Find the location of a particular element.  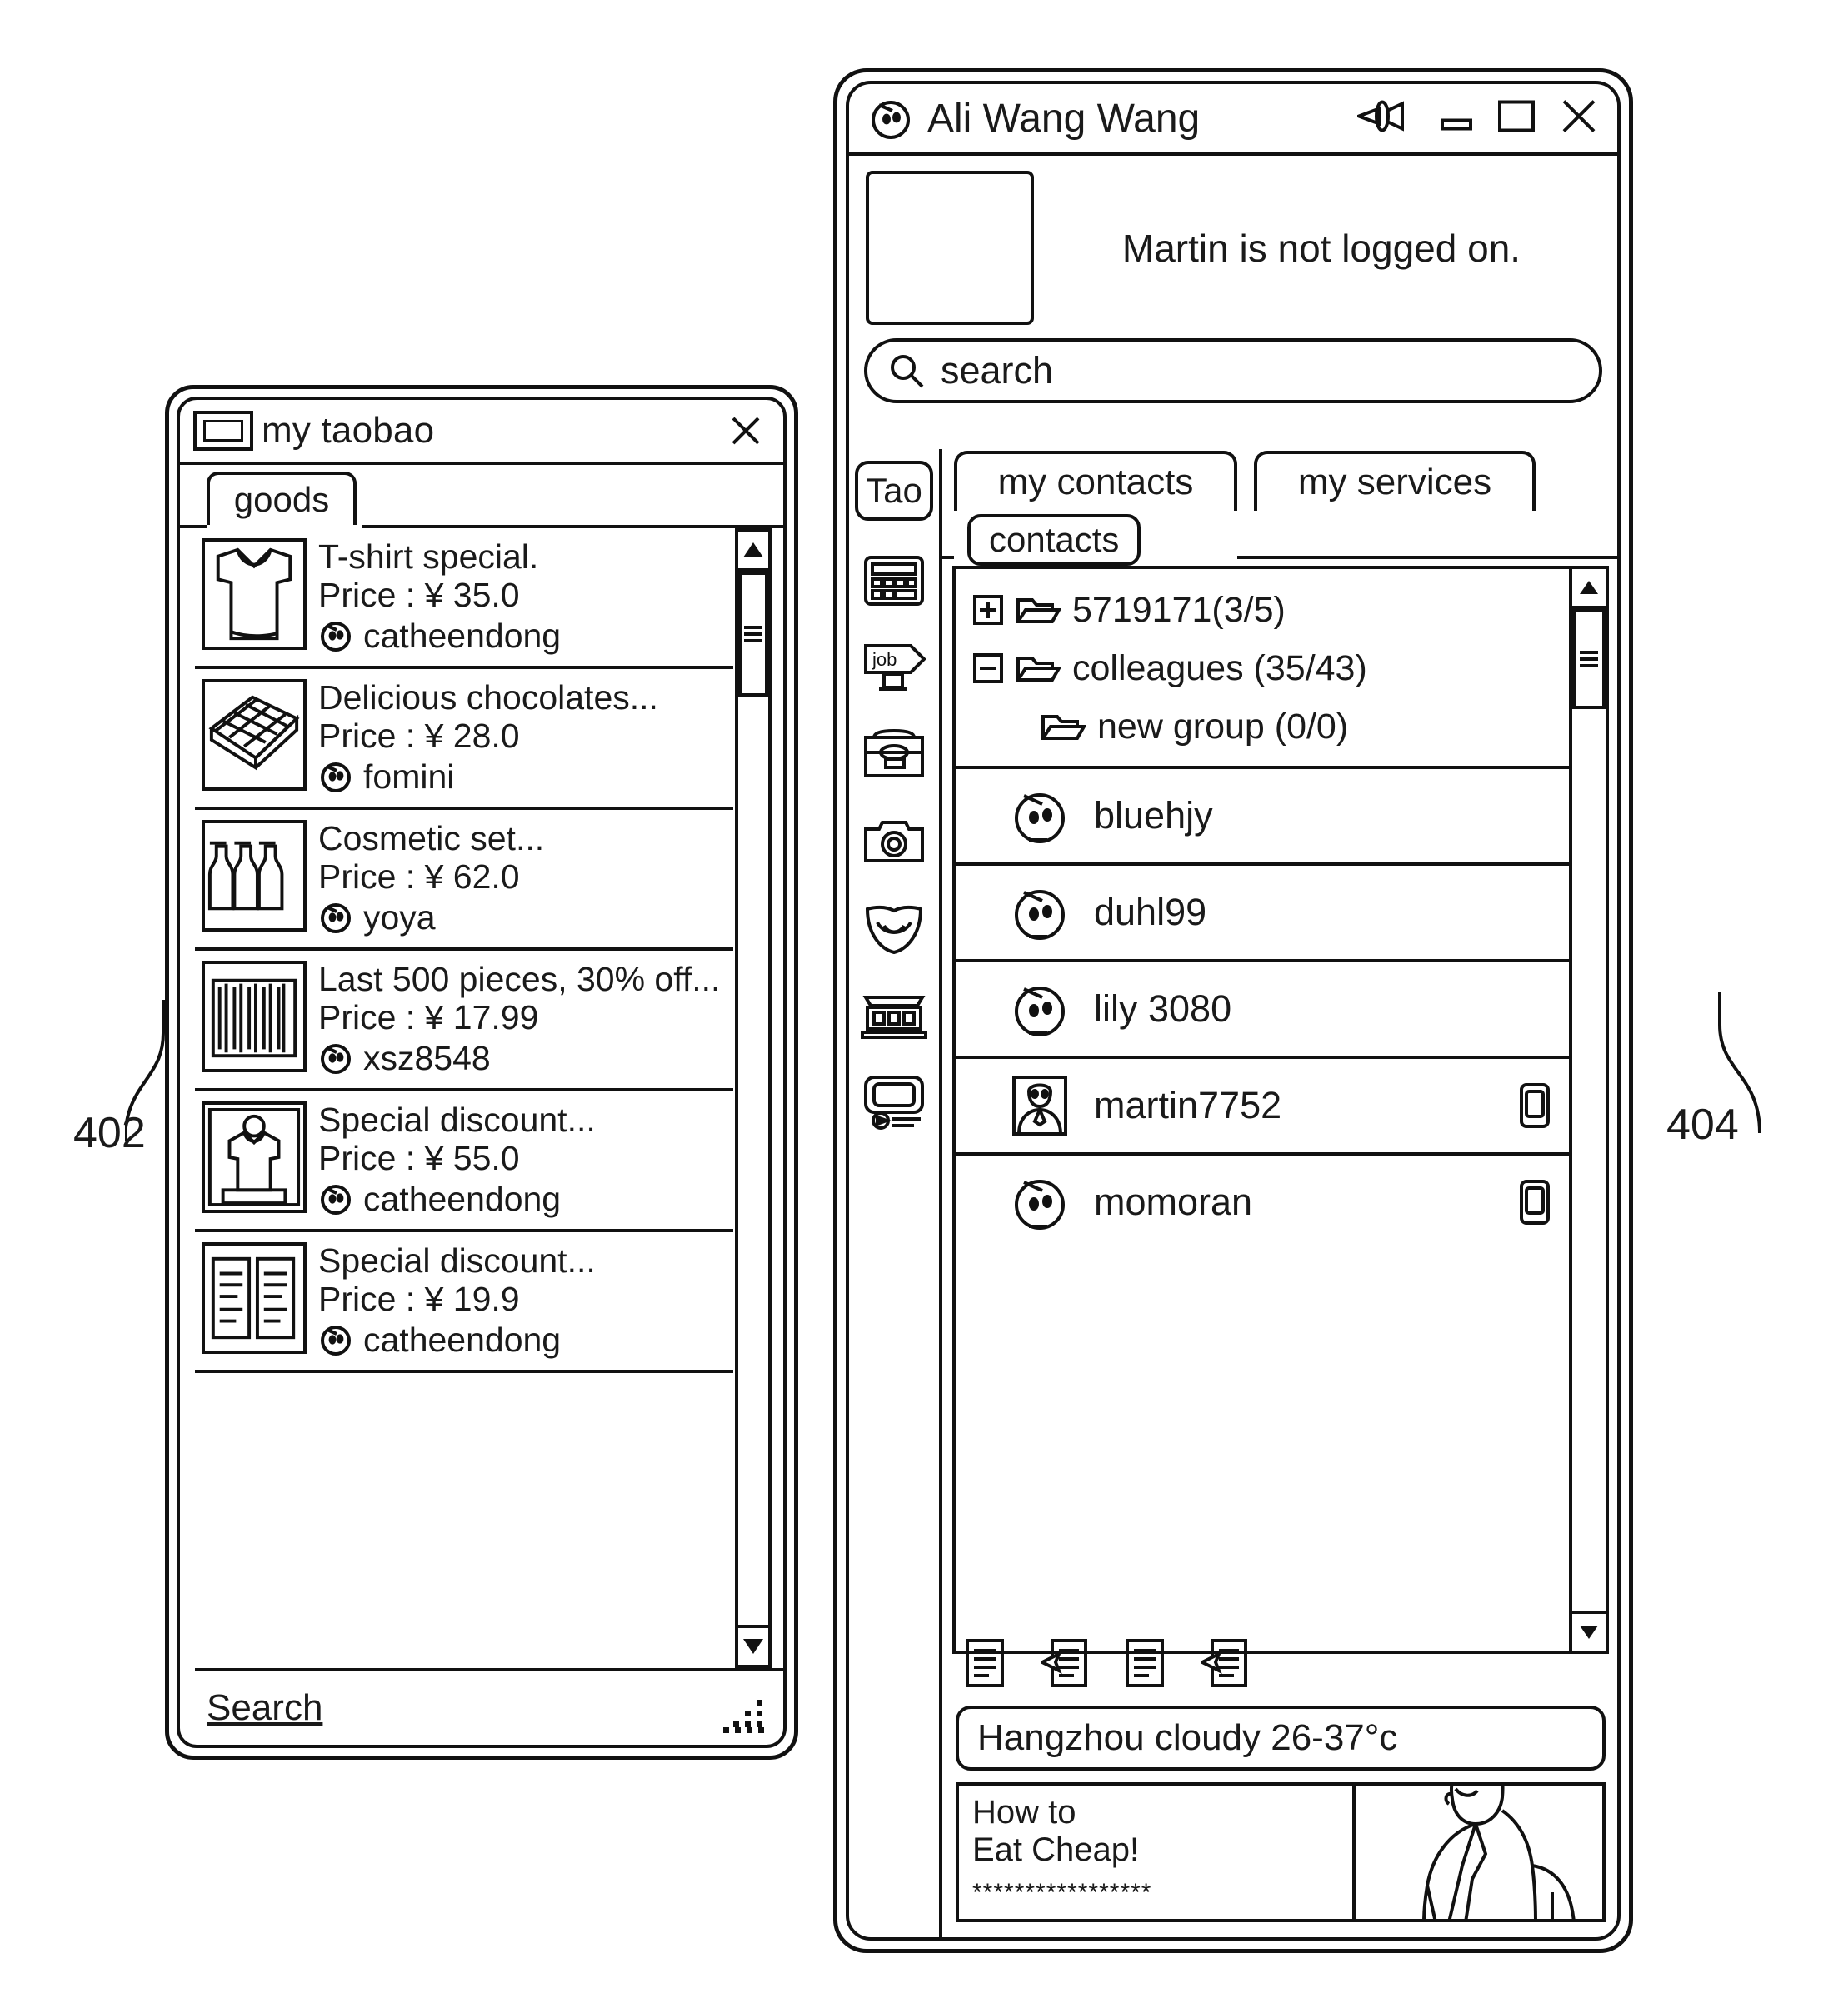

ad-line-1: How to is located at coordinates (1024, 1813).